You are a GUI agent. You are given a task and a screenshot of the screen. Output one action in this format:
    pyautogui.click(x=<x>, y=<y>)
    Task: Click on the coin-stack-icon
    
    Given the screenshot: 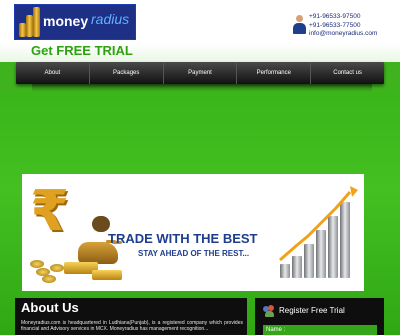 What is the action you would take?
    pyautogui.click(x=30, y=22)
    